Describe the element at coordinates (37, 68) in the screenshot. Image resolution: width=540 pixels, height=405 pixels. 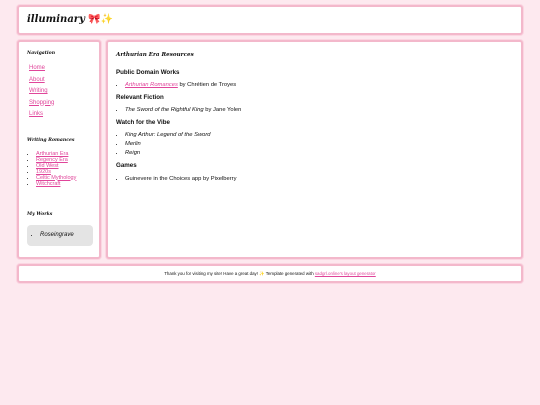
I see `nav-link-home: Home` at that location.